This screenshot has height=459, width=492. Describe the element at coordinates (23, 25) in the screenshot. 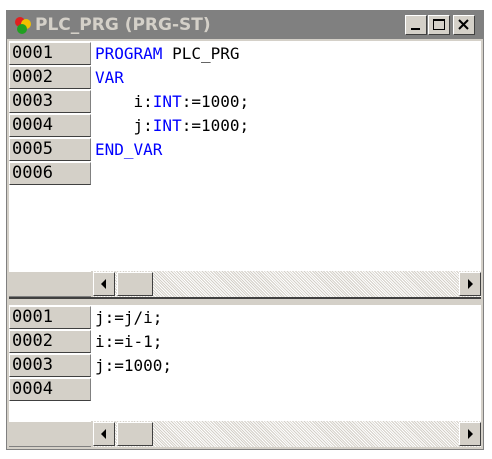

I see `pou-program-icon` at that location.